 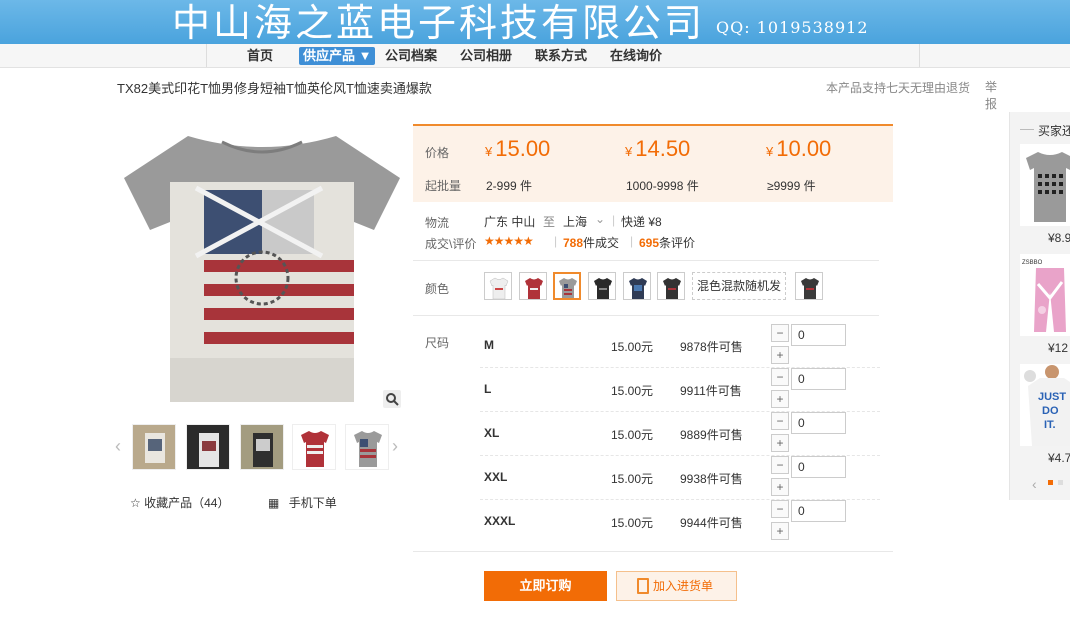 What do you see at coordinates (437, 343) in the screenshot?
I see `size-label: 尺码` at bounding box center [437, 343].